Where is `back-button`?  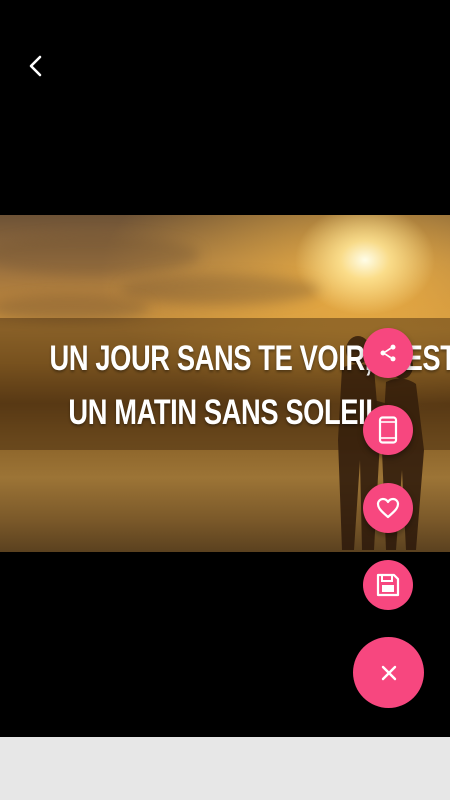
back-button is located at coordinates (36, 66).